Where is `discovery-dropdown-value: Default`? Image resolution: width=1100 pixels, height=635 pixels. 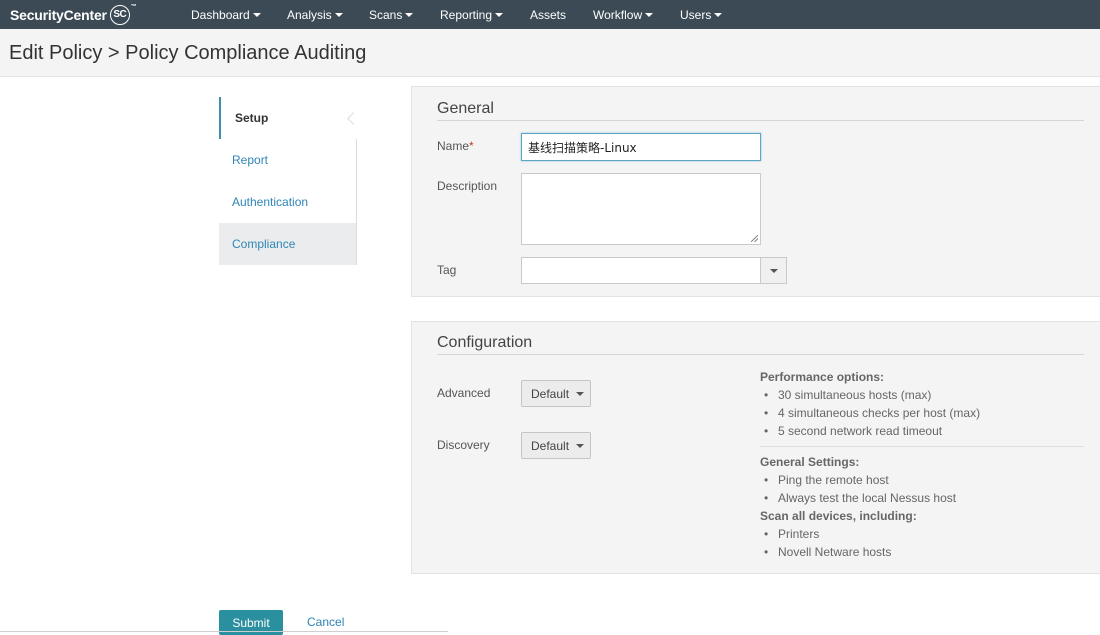
discovery-dropdown-value: Default is located at coordinates (550, 445).